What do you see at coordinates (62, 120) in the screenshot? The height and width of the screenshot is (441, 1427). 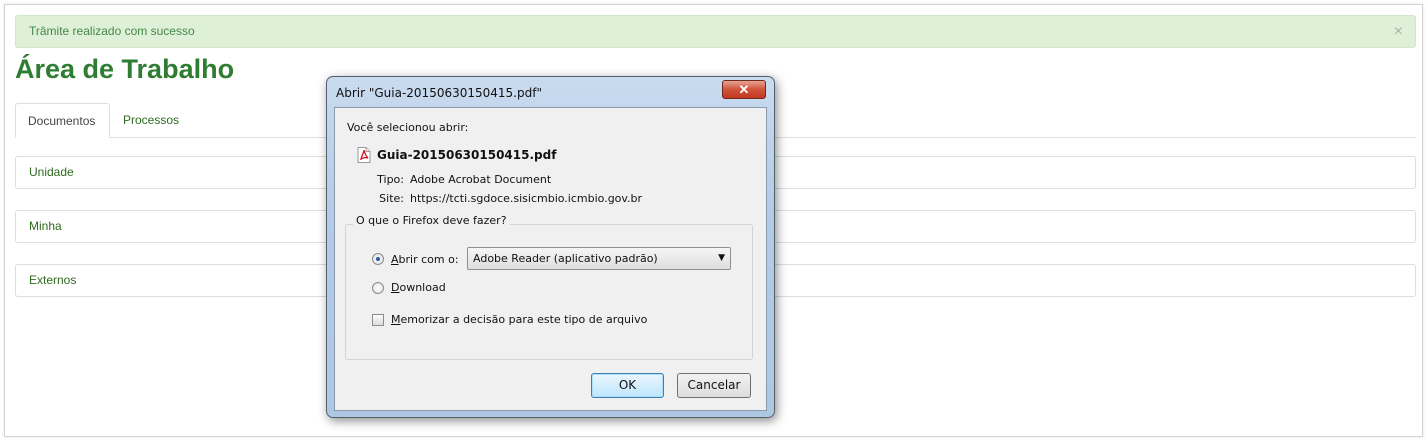 I see `tab-documentos: Documentos` at bounding box center [62, 120].